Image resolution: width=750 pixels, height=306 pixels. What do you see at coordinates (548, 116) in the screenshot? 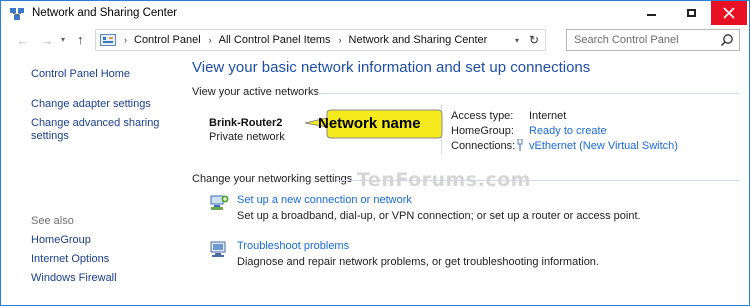
I see `access-type-value: Internet` at bounding box center [548, 116].